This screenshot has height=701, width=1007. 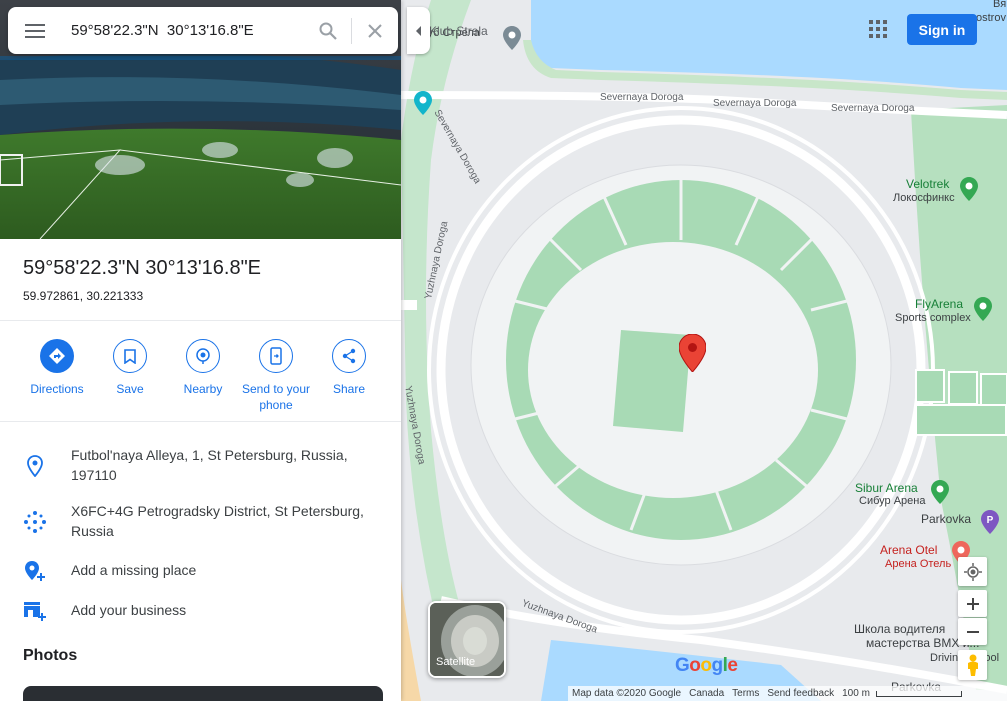 What do you see at coordinates (1000, 5) in the screenshot?
I see `map-label-ostrov-top: Вя` at bounding box center [1000, 5].